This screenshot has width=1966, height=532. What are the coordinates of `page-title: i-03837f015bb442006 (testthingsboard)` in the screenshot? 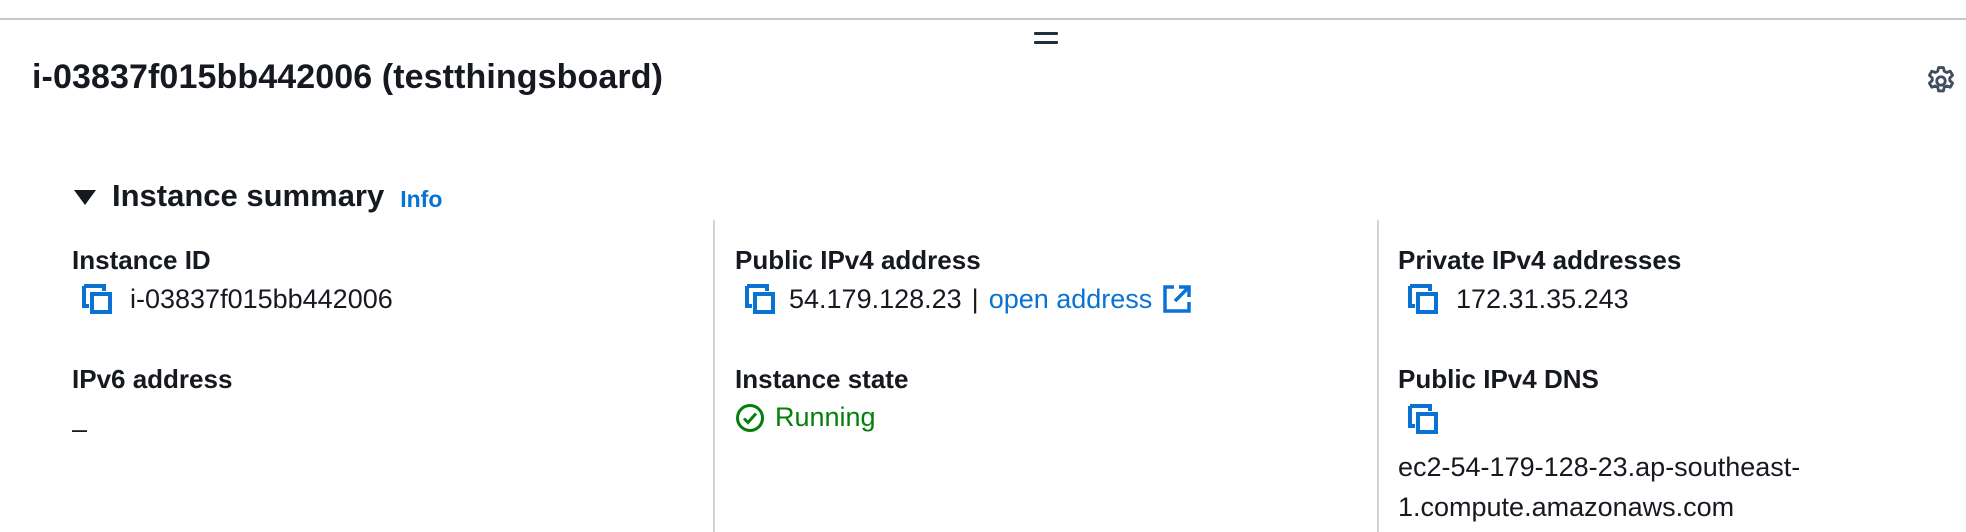 It's located at (348, 77).